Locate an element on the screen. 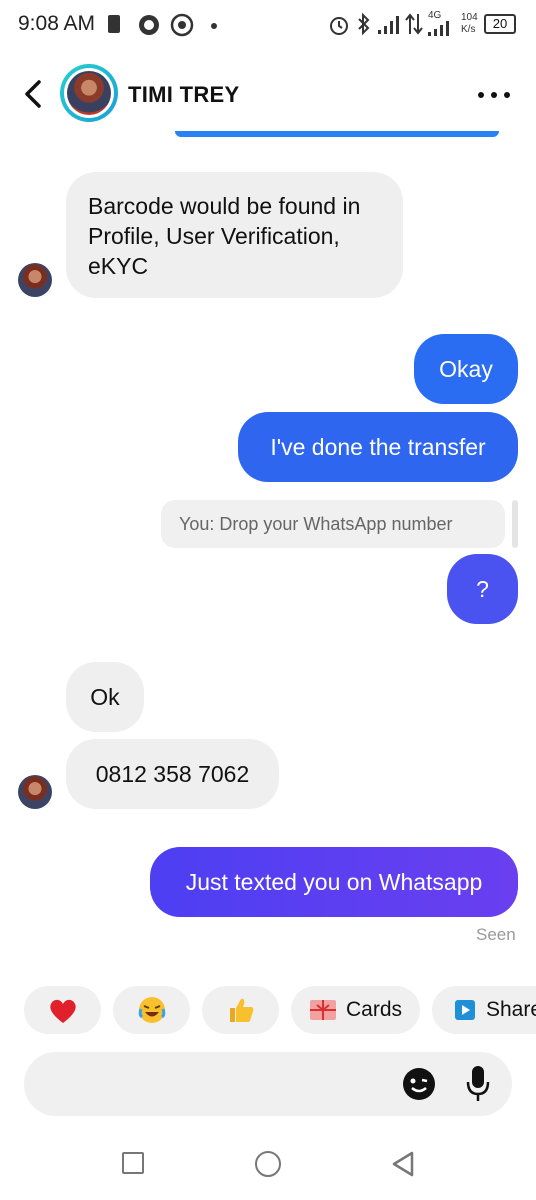 Image resolution: width=536 pixels, height=1200 pixels. bluetooth-icon is located at coordinates (364, 24).